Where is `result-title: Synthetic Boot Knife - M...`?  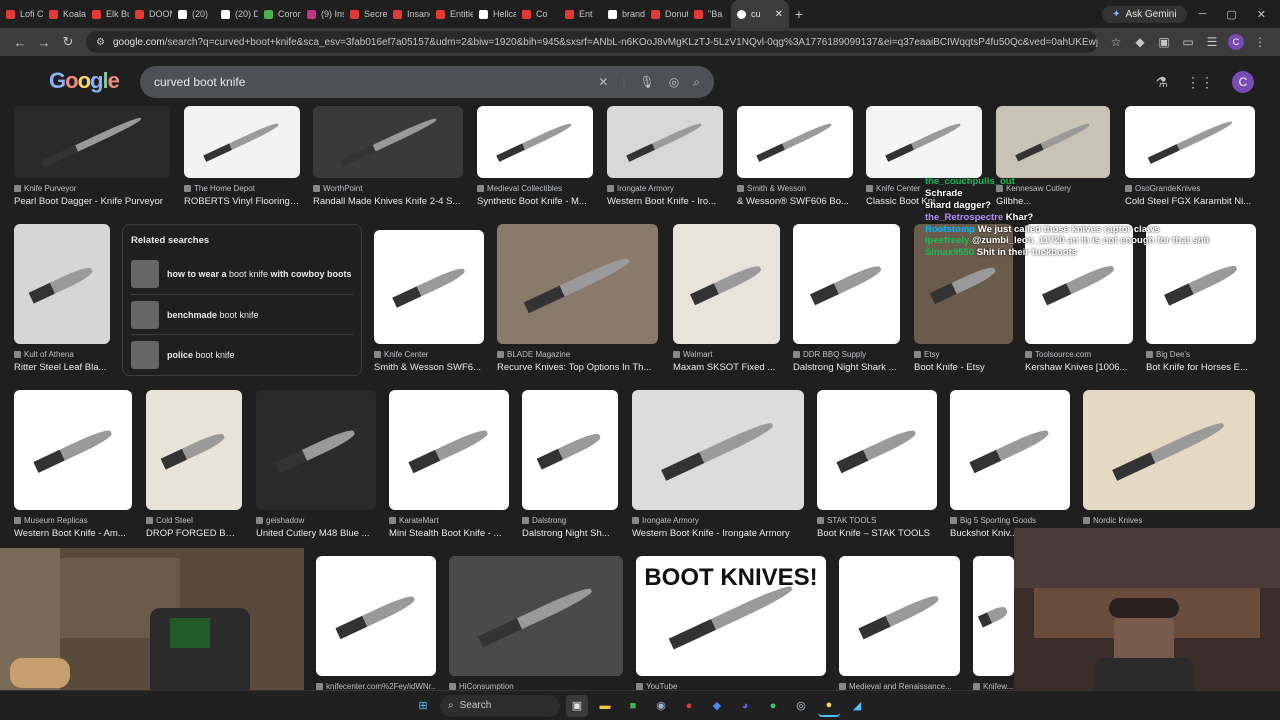 result-title: Synthetic Boot Knife - M... is located at coordinates (535, 201).